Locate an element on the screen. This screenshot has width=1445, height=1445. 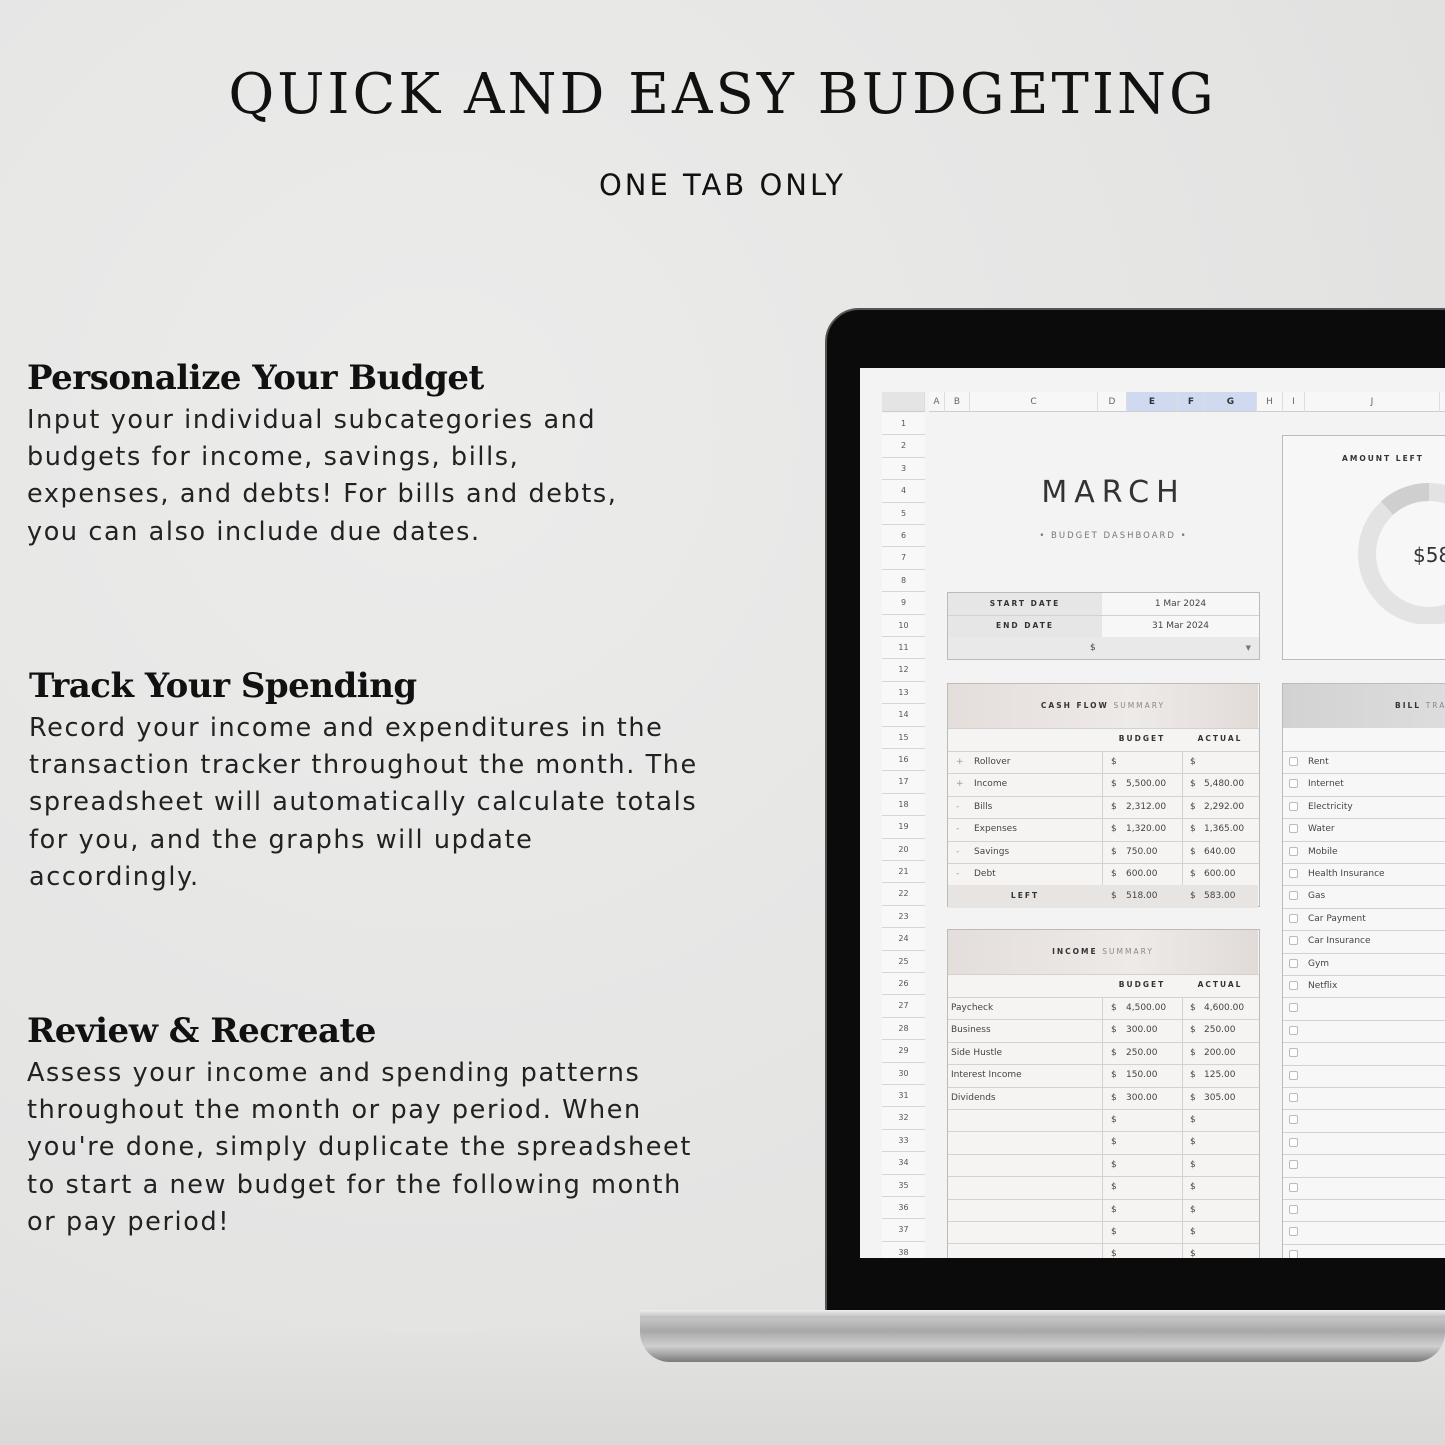
budget-value: 2,312.00 is located at coordinates (1146, 807).